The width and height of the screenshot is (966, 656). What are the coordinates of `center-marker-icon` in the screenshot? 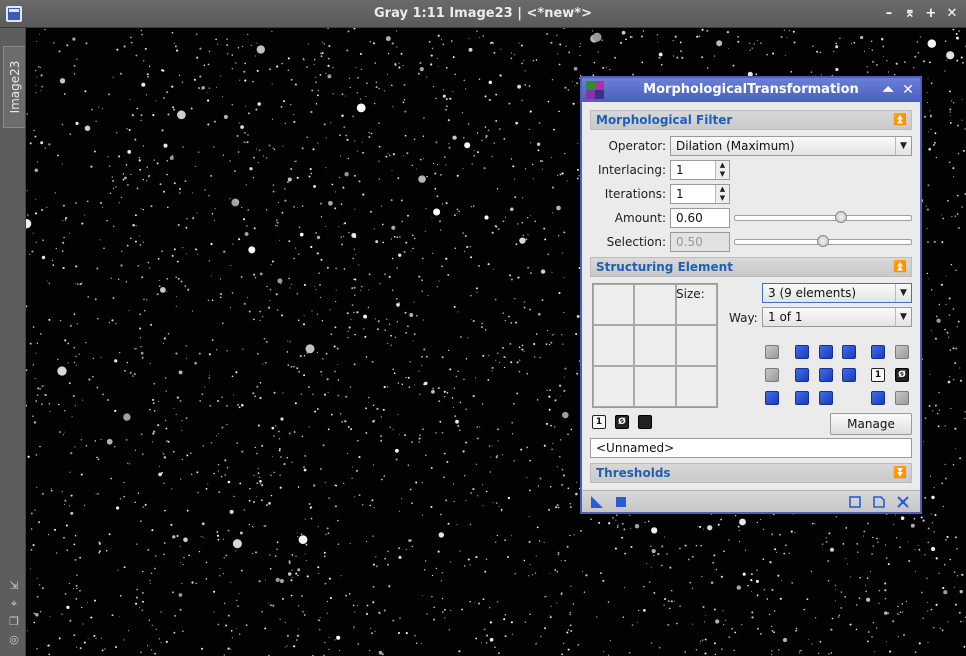 It's located at (645, 422).